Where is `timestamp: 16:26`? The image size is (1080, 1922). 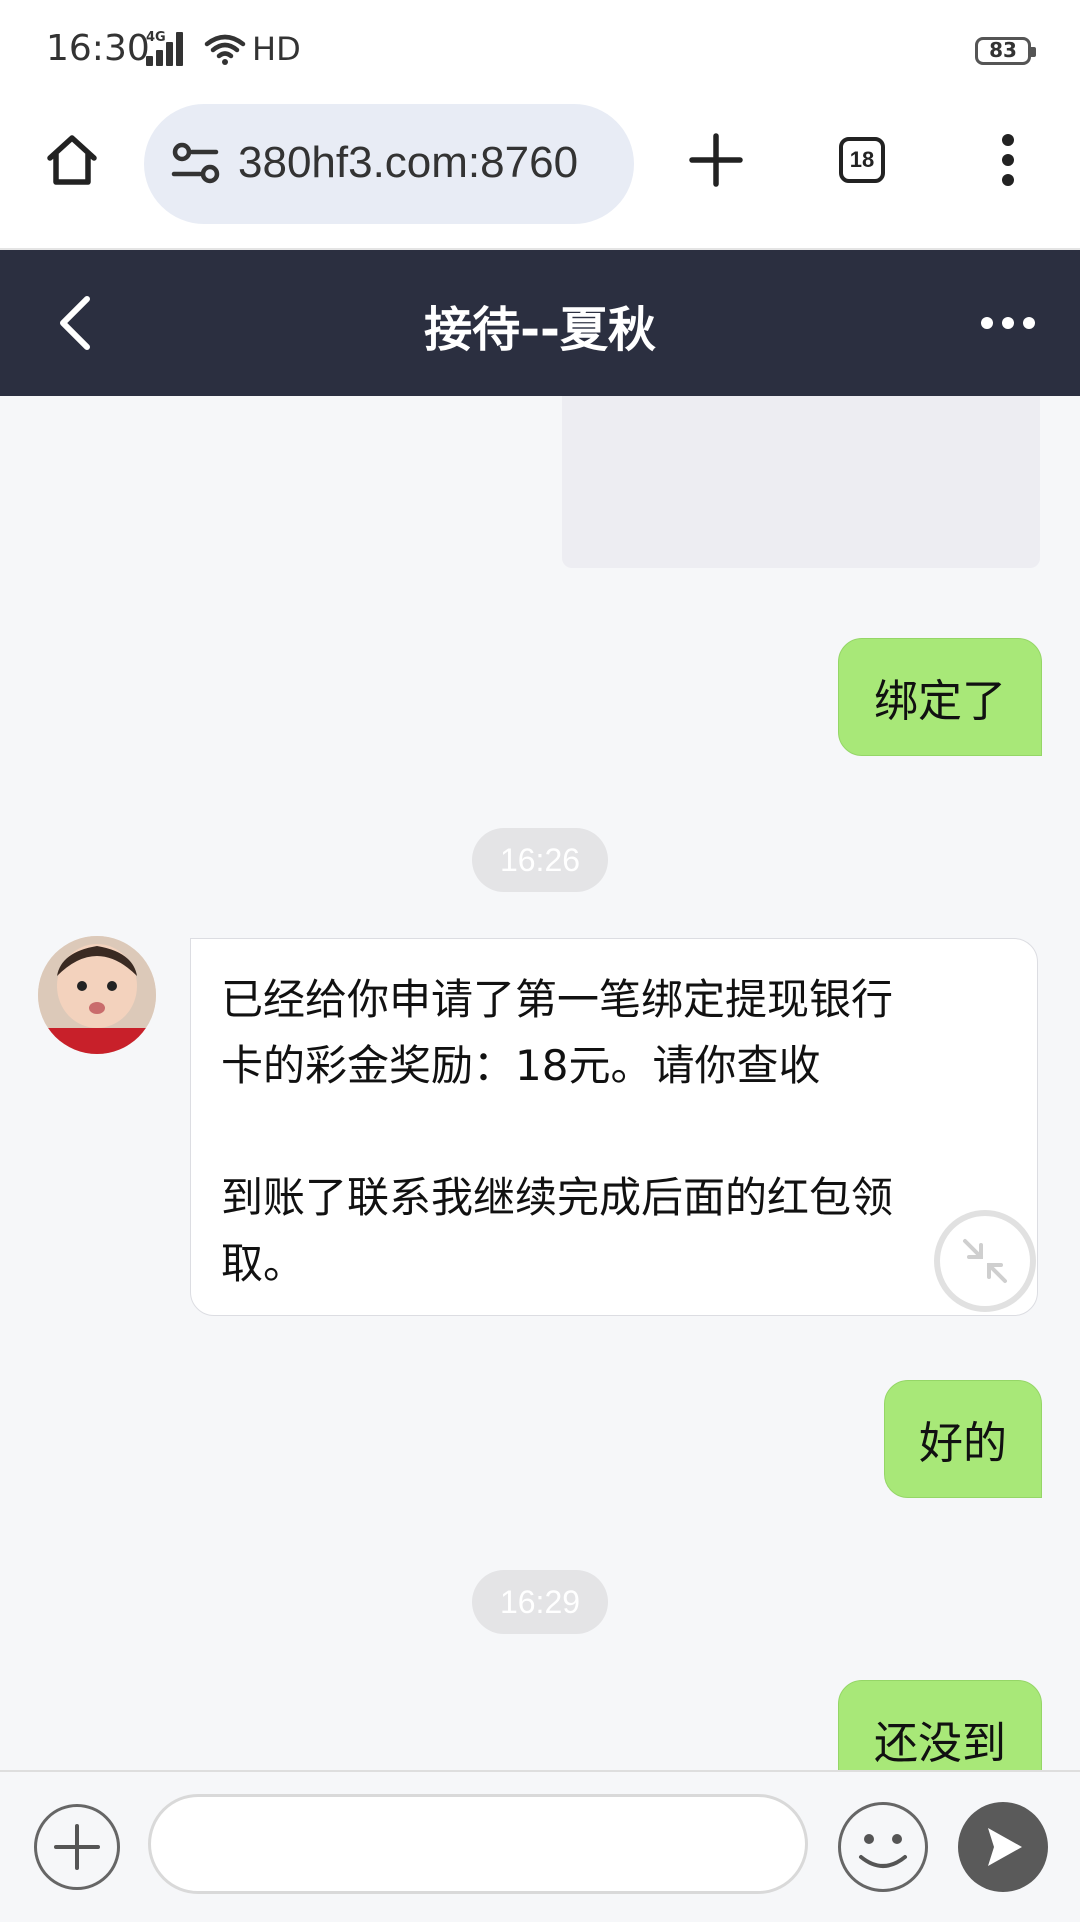 timestamp: 16:26 is located at coordinates (540, 860).